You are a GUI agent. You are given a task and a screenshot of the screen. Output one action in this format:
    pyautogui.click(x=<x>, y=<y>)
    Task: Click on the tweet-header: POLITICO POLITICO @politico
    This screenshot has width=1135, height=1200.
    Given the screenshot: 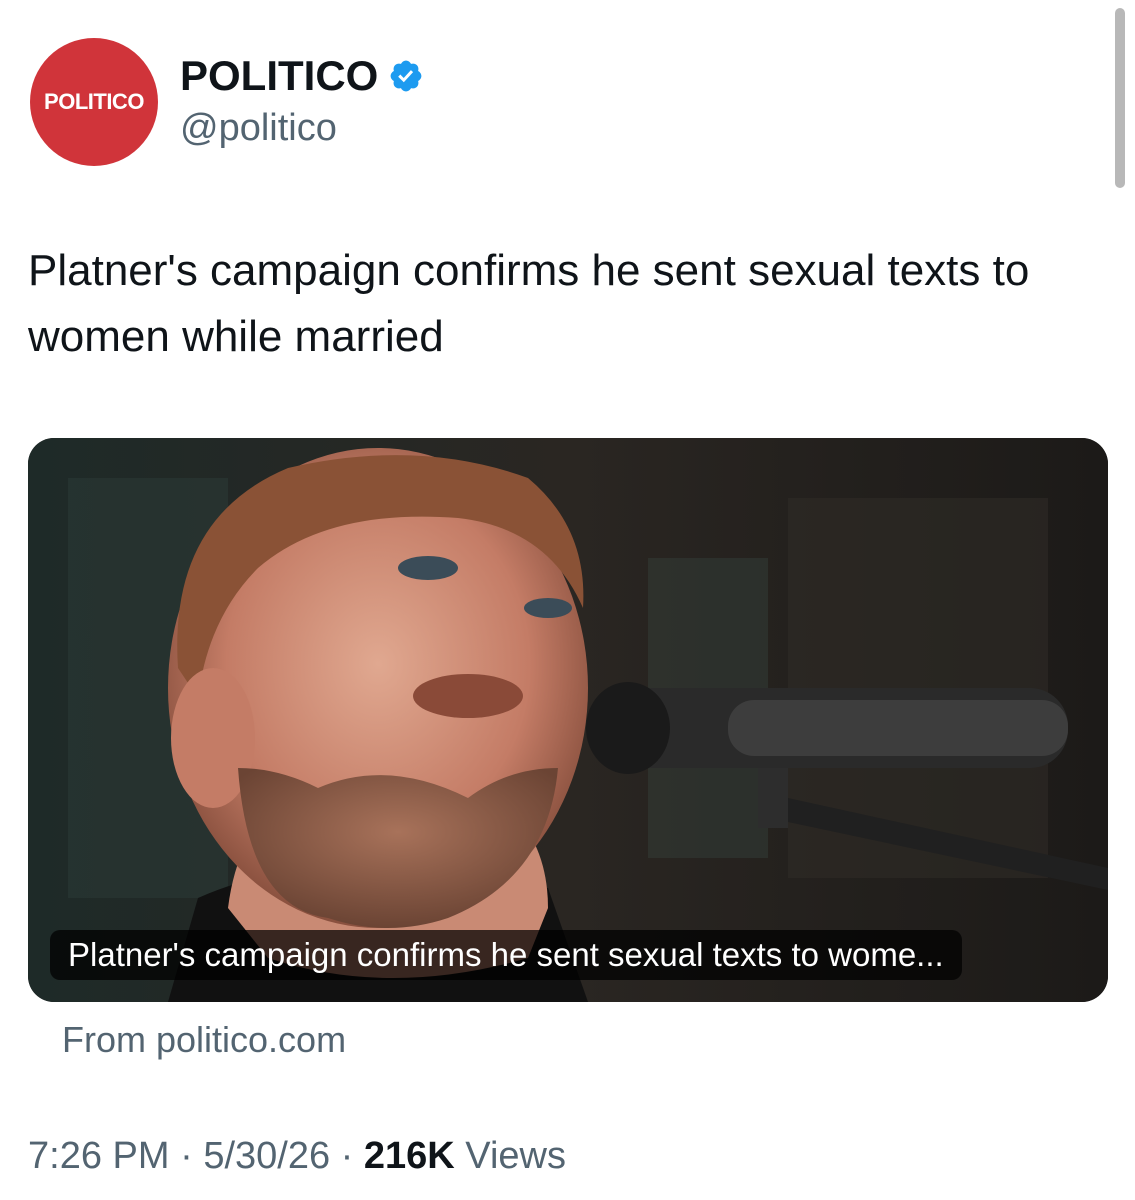 What is the action you would take?
    pyautogui.click(x=227, y=102)
    